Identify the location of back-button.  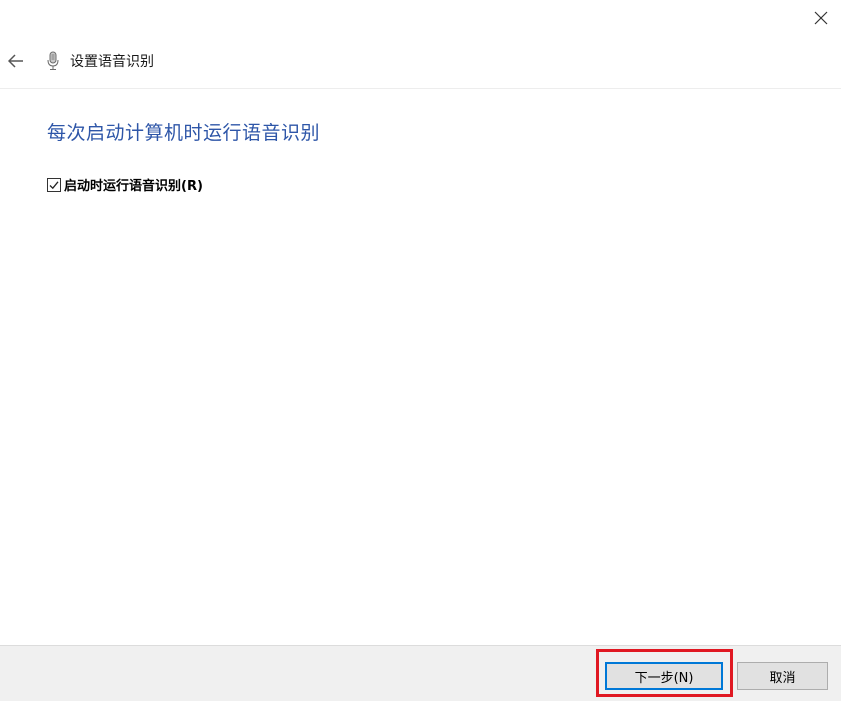
(16, 61).